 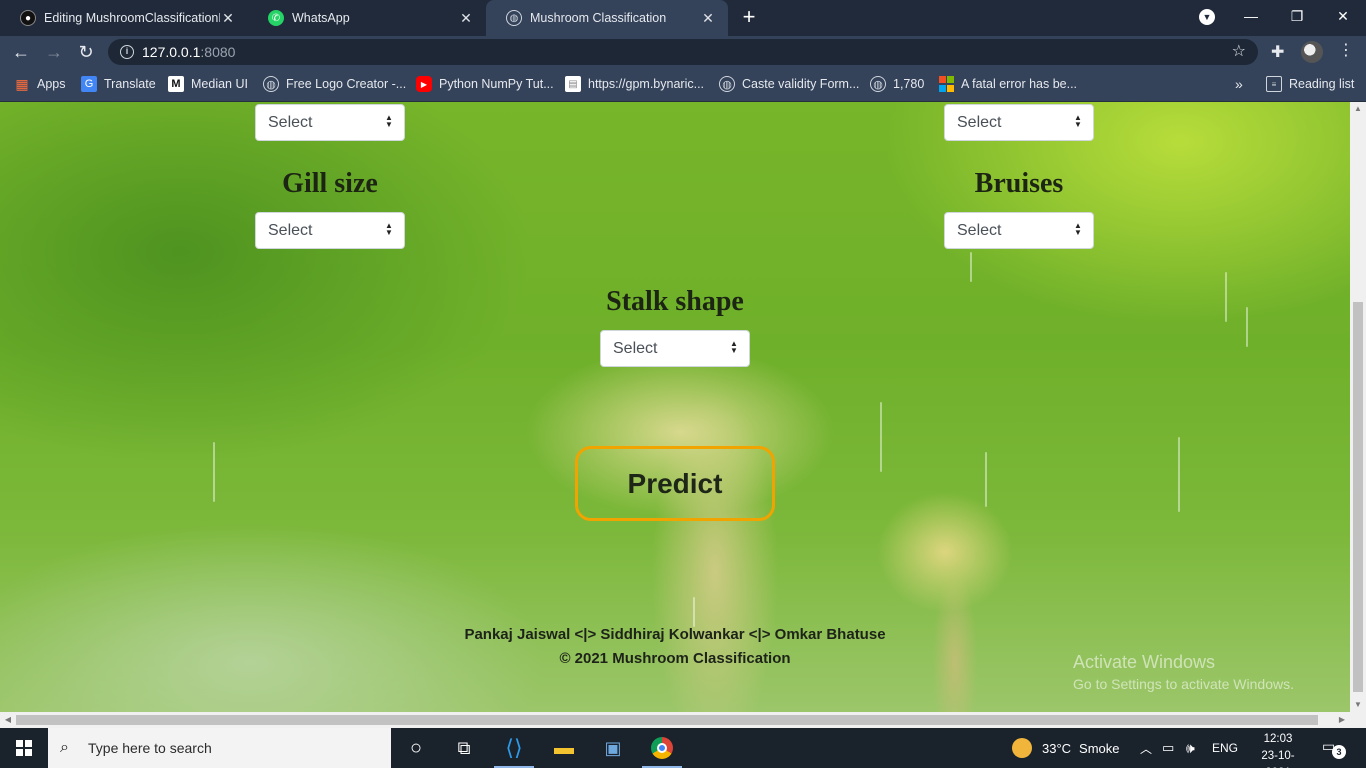 I want to click on reload-button: ↻, so click(x=86, y=52).